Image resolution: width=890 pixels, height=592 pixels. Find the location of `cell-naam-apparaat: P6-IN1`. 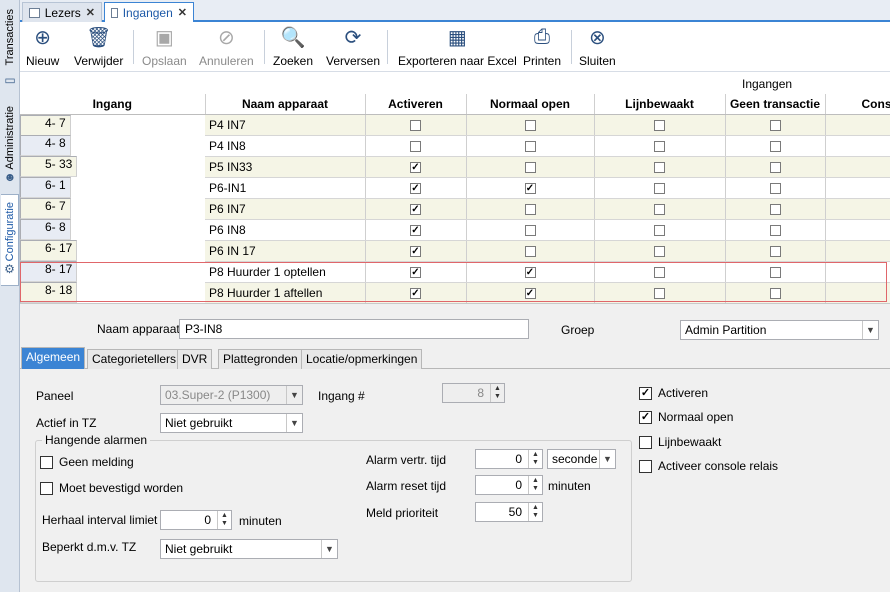

cell-naam-apparaat: P6-IN1 is located at coordinates (285, 188).